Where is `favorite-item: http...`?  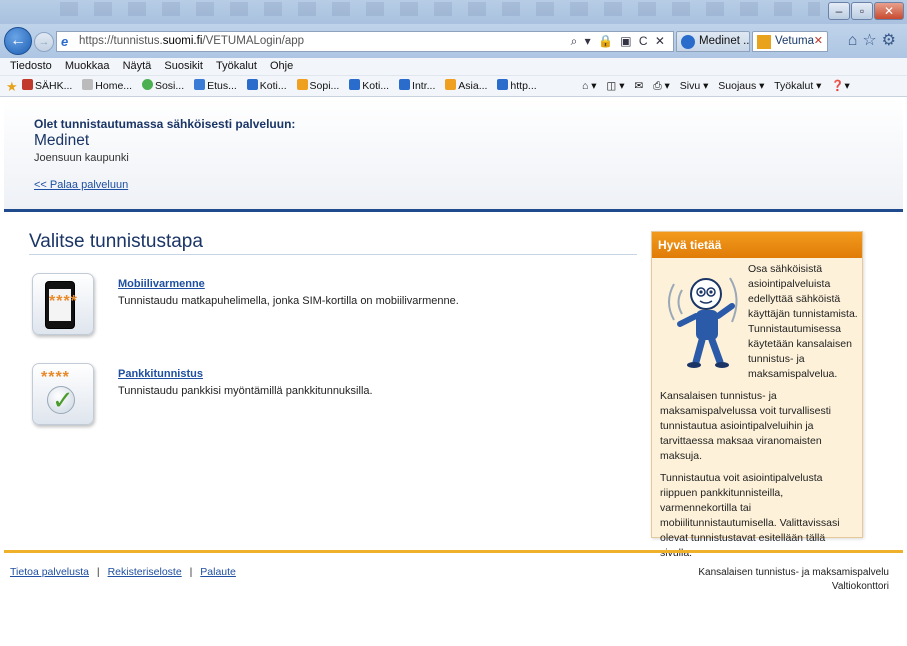 favorite-item: http... is located at coordinates (517, 85).